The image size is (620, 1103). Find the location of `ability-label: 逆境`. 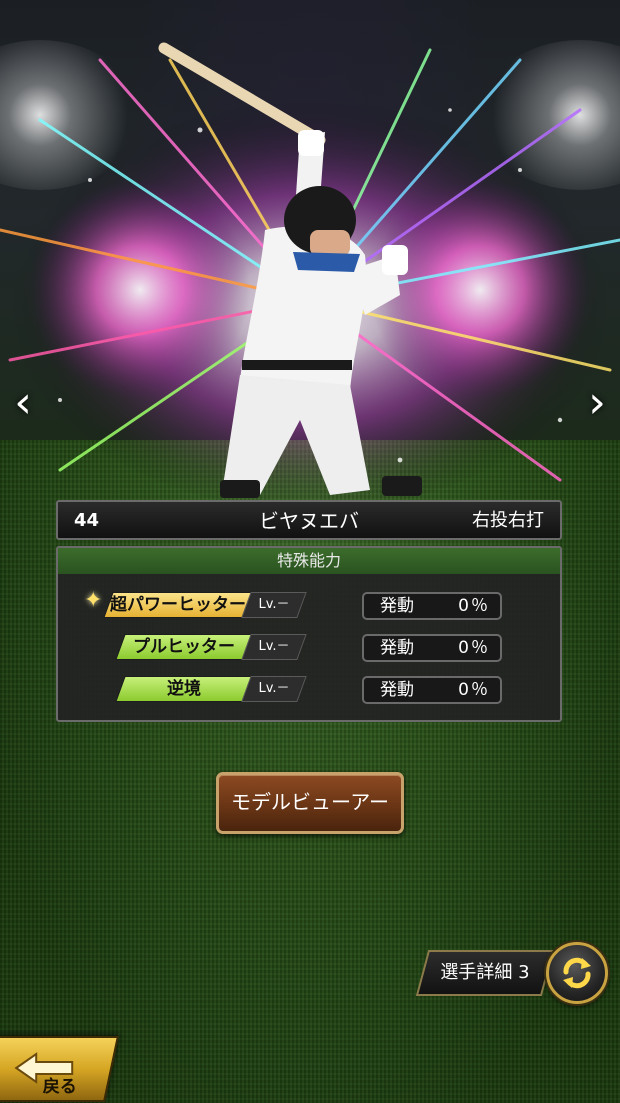

ability-label: 逆境 is located at coordinates (184, 689).